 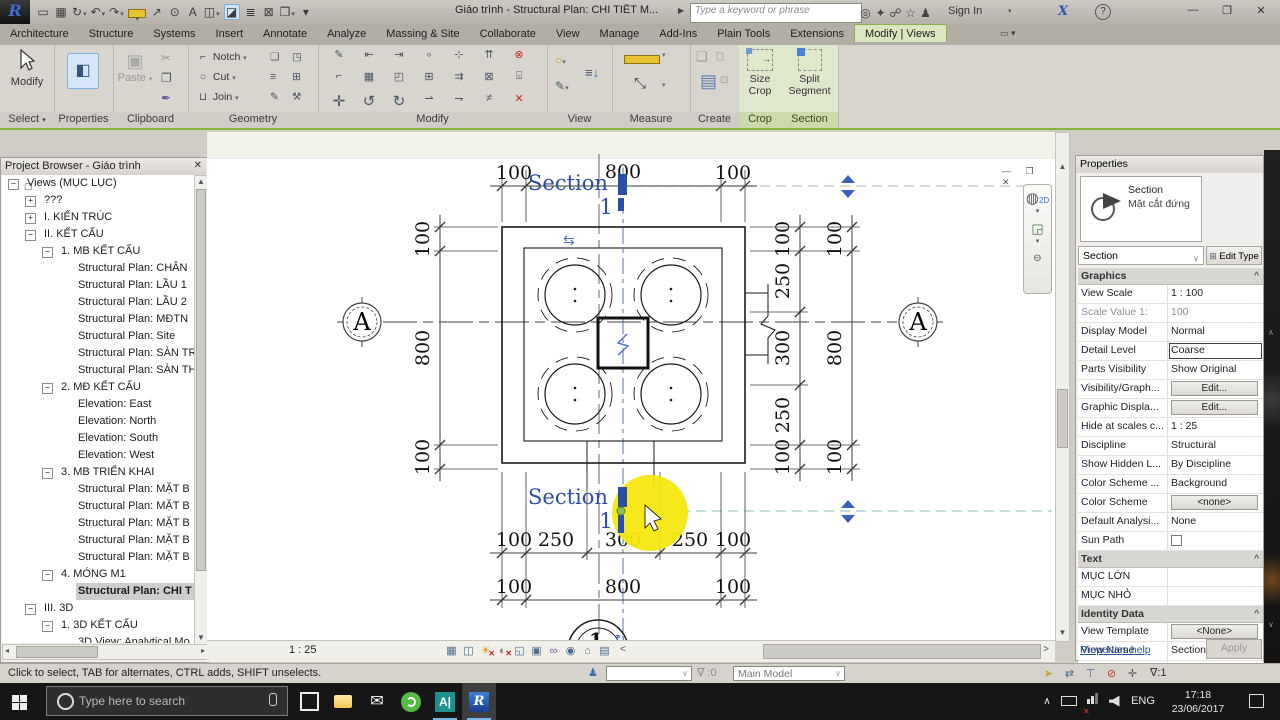 What do you see at coordinates (562, 86) in the screenshot?
I see `linework-icon: ✎▾` at bounding box center [562, 86].